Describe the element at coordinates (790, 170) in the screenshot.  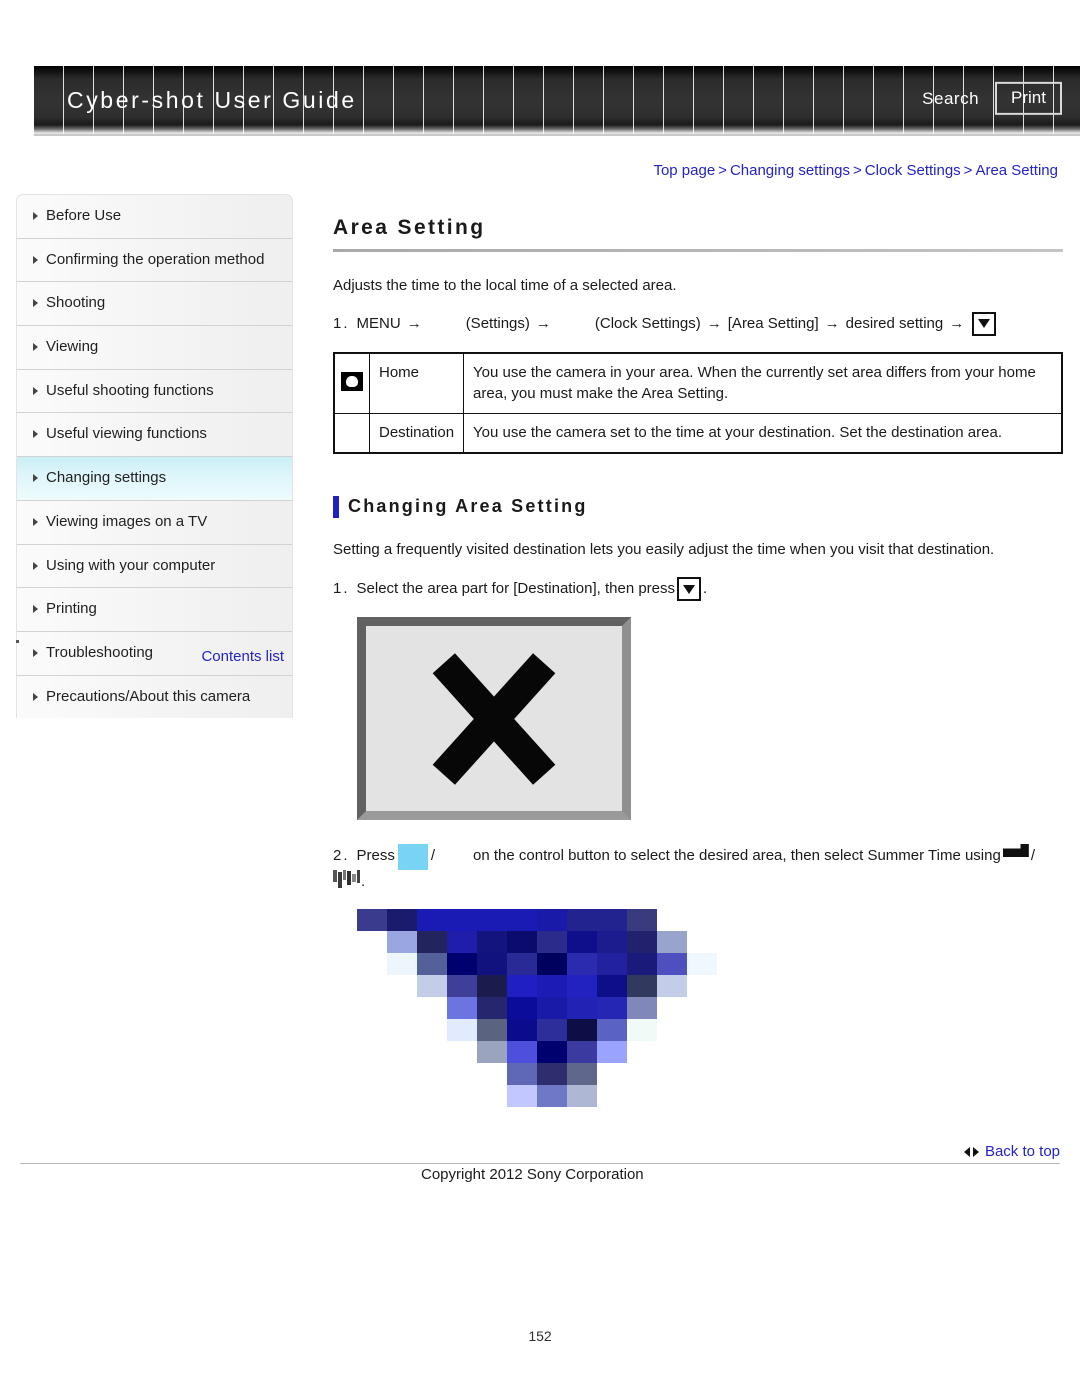
I see `breadcrumb-item-changing-settings: Changing settings` at that location.